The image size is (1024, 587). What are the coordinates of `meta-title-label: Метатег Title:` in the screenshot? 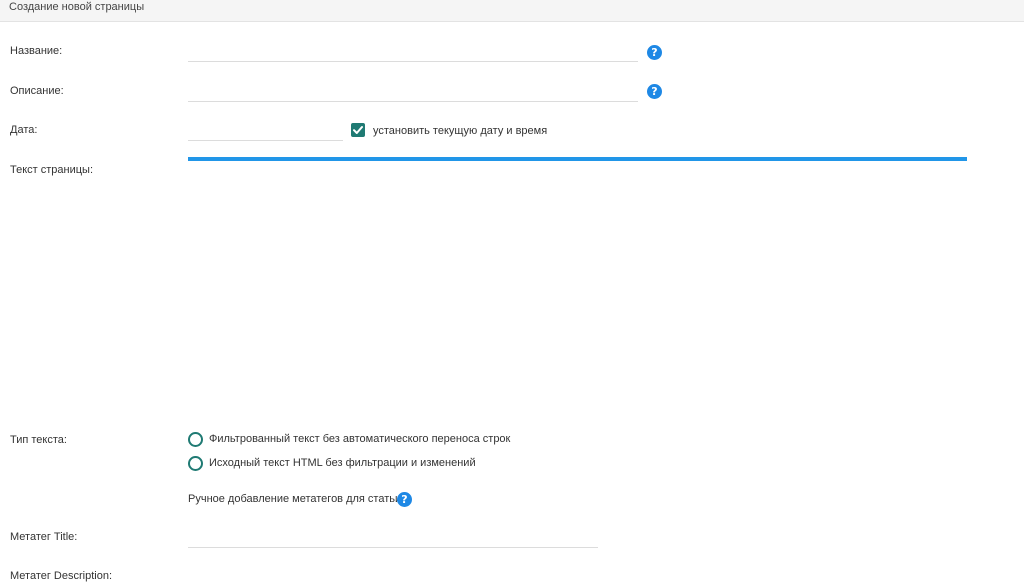 It's located at (44, 537).